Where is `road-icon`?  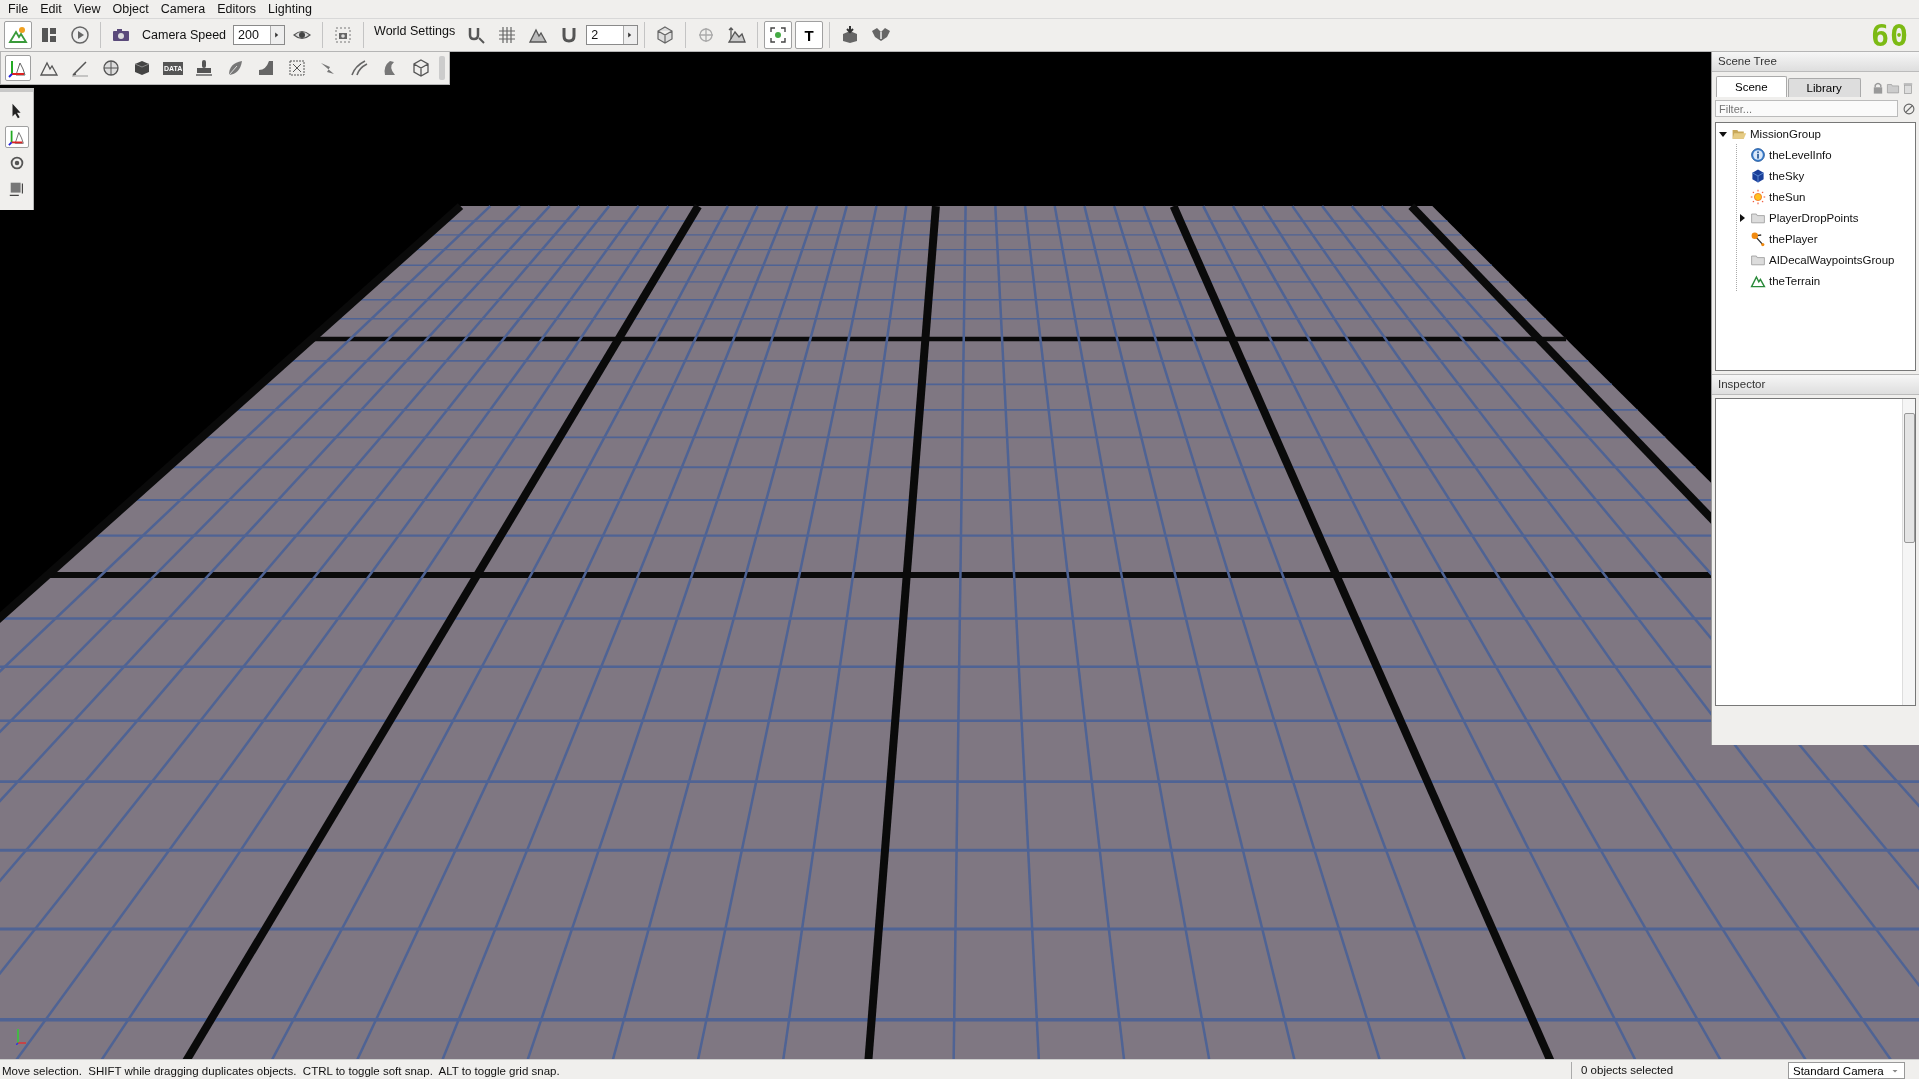
road-icon is located at coordinates (359, 68).